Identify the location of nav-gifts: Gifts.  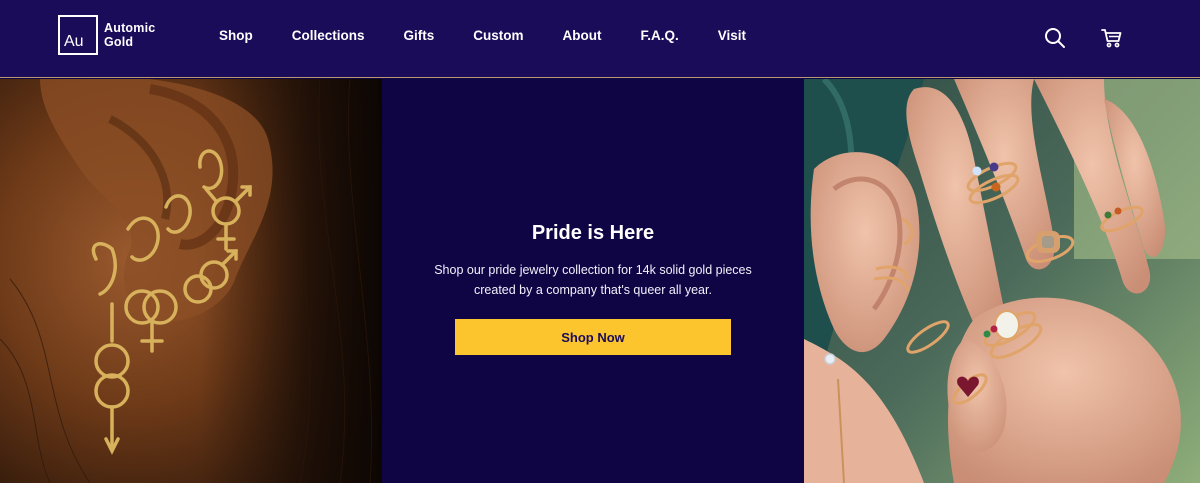
(419, 36).